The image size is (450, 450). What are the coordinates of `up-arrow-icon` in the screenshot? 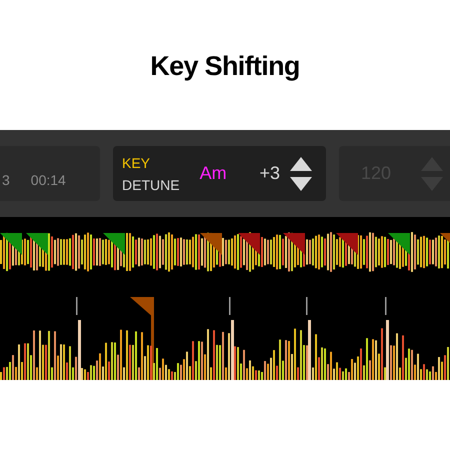 It's located at (301, 163).